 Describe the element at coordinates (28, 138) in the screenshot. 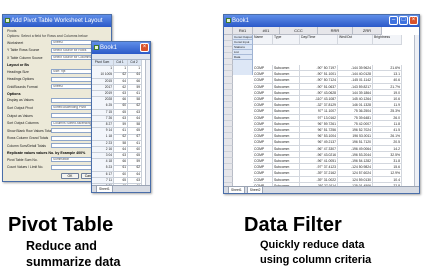

I see `dialog-row-label: Rows Column Grand Totals` at that location.